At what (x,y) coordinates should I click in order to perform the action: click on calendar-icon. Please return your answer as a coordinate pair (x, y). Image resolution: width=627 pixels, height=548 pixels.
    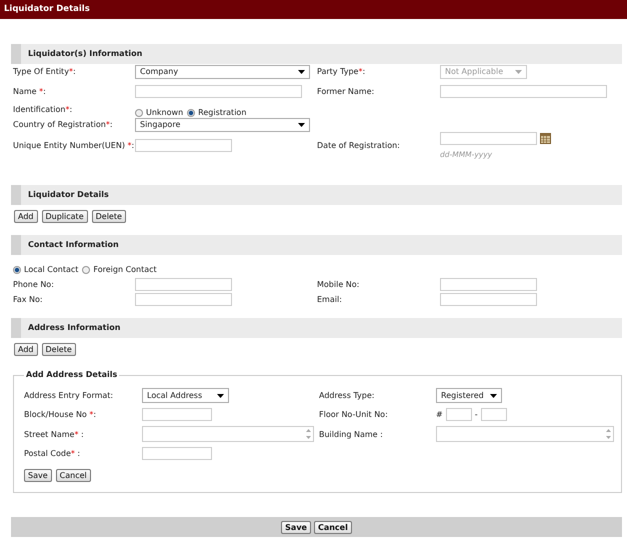
    Looking at the image, I should click on (545, 138).